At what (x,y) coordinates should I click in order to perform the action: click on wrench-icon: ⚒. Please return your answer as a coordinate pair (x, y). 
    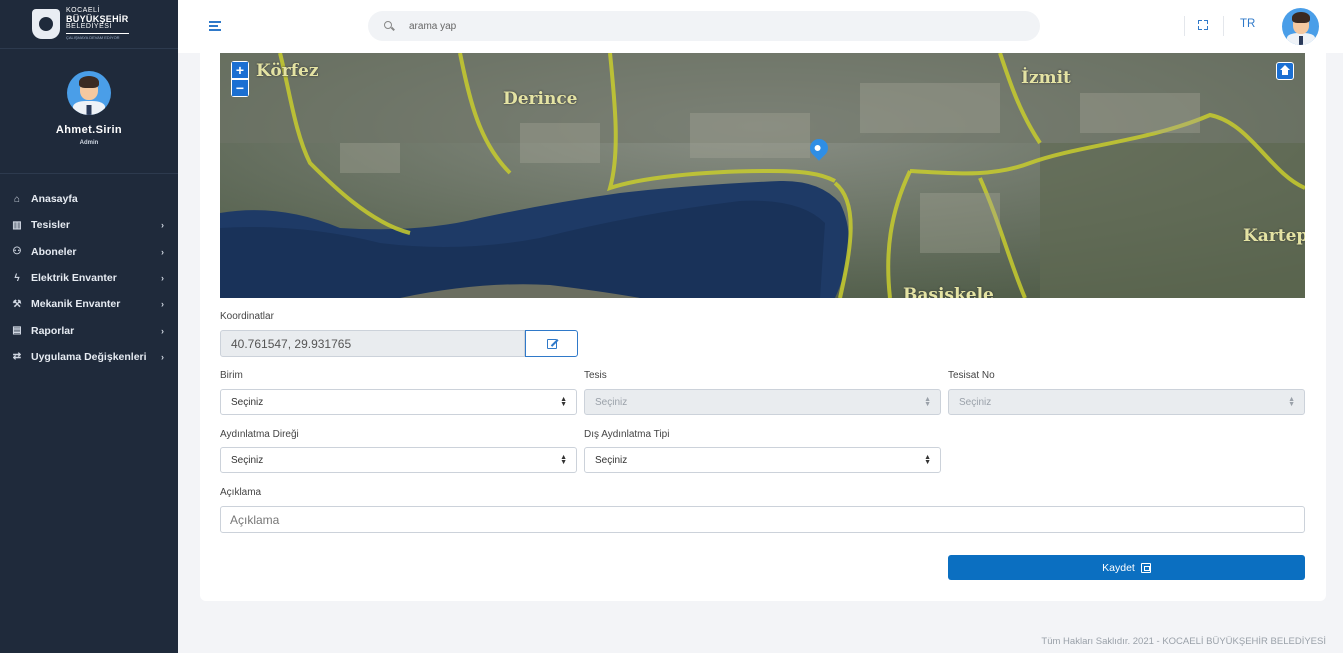
    Looking at the image, I should click on (17, 304).